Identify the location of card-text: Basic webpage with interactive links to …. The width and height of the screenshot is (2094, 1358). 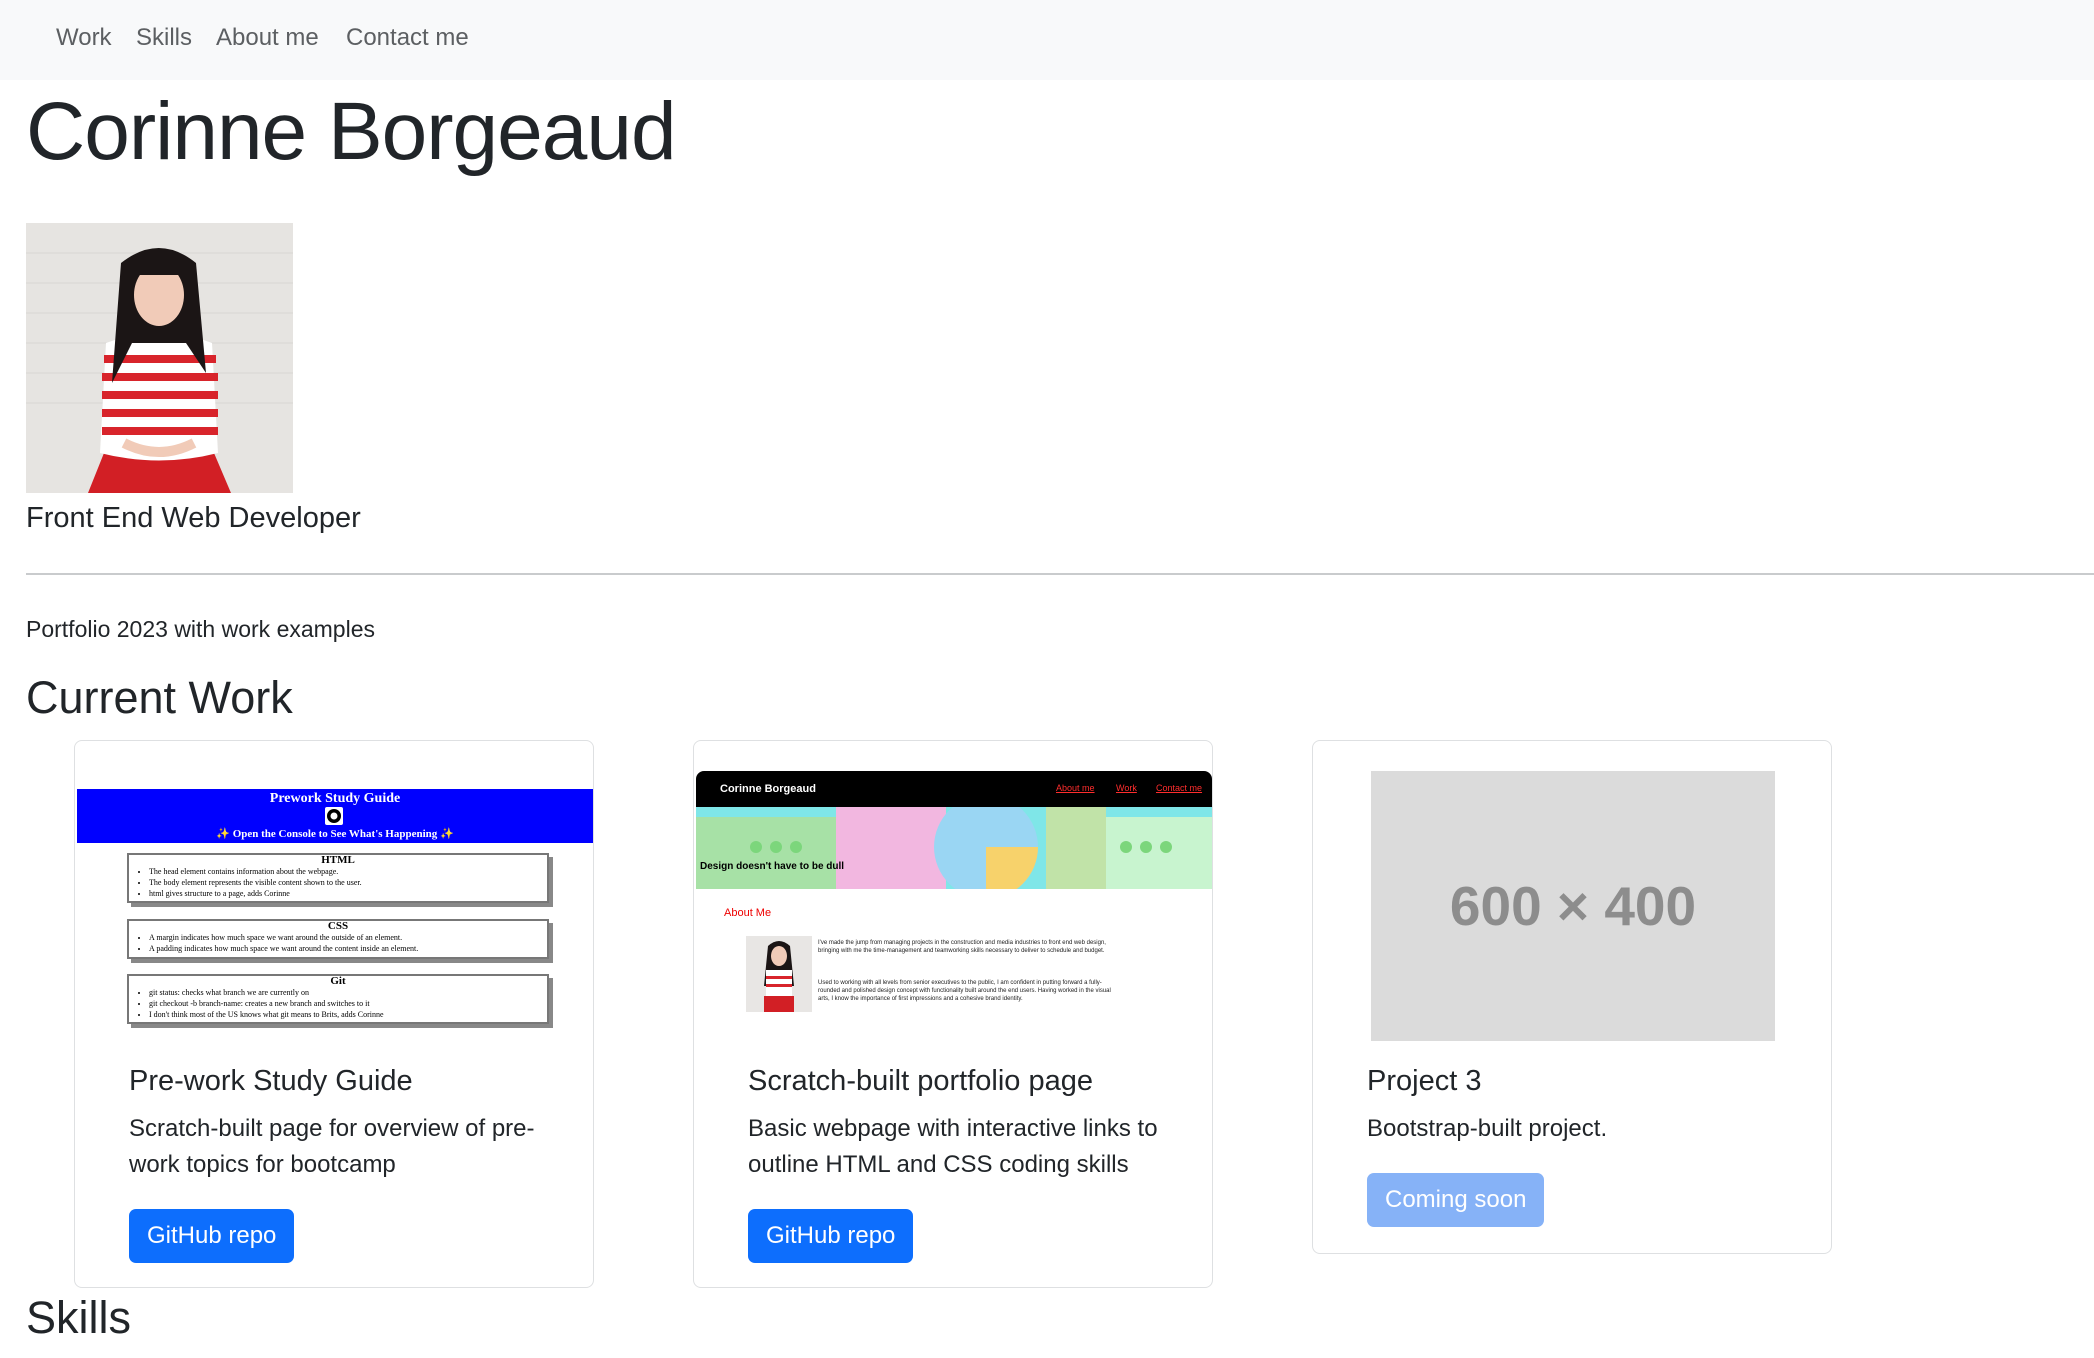
(953, 1146).